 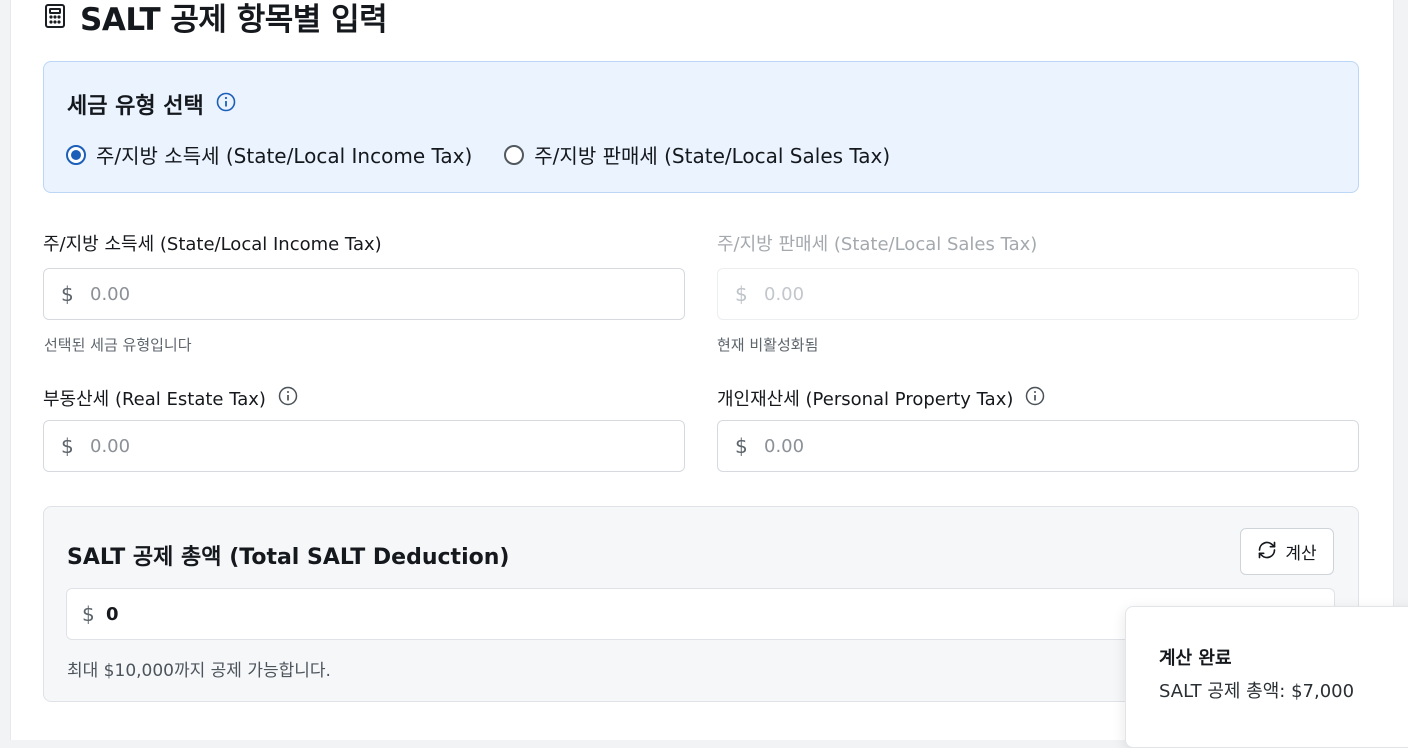 What do you see at coordinates (288, 557) in the screenshot?
I see `total-salt-title: SALT 공제 총액 (Total SALT Deduction)` at bounding box center [288, 557].